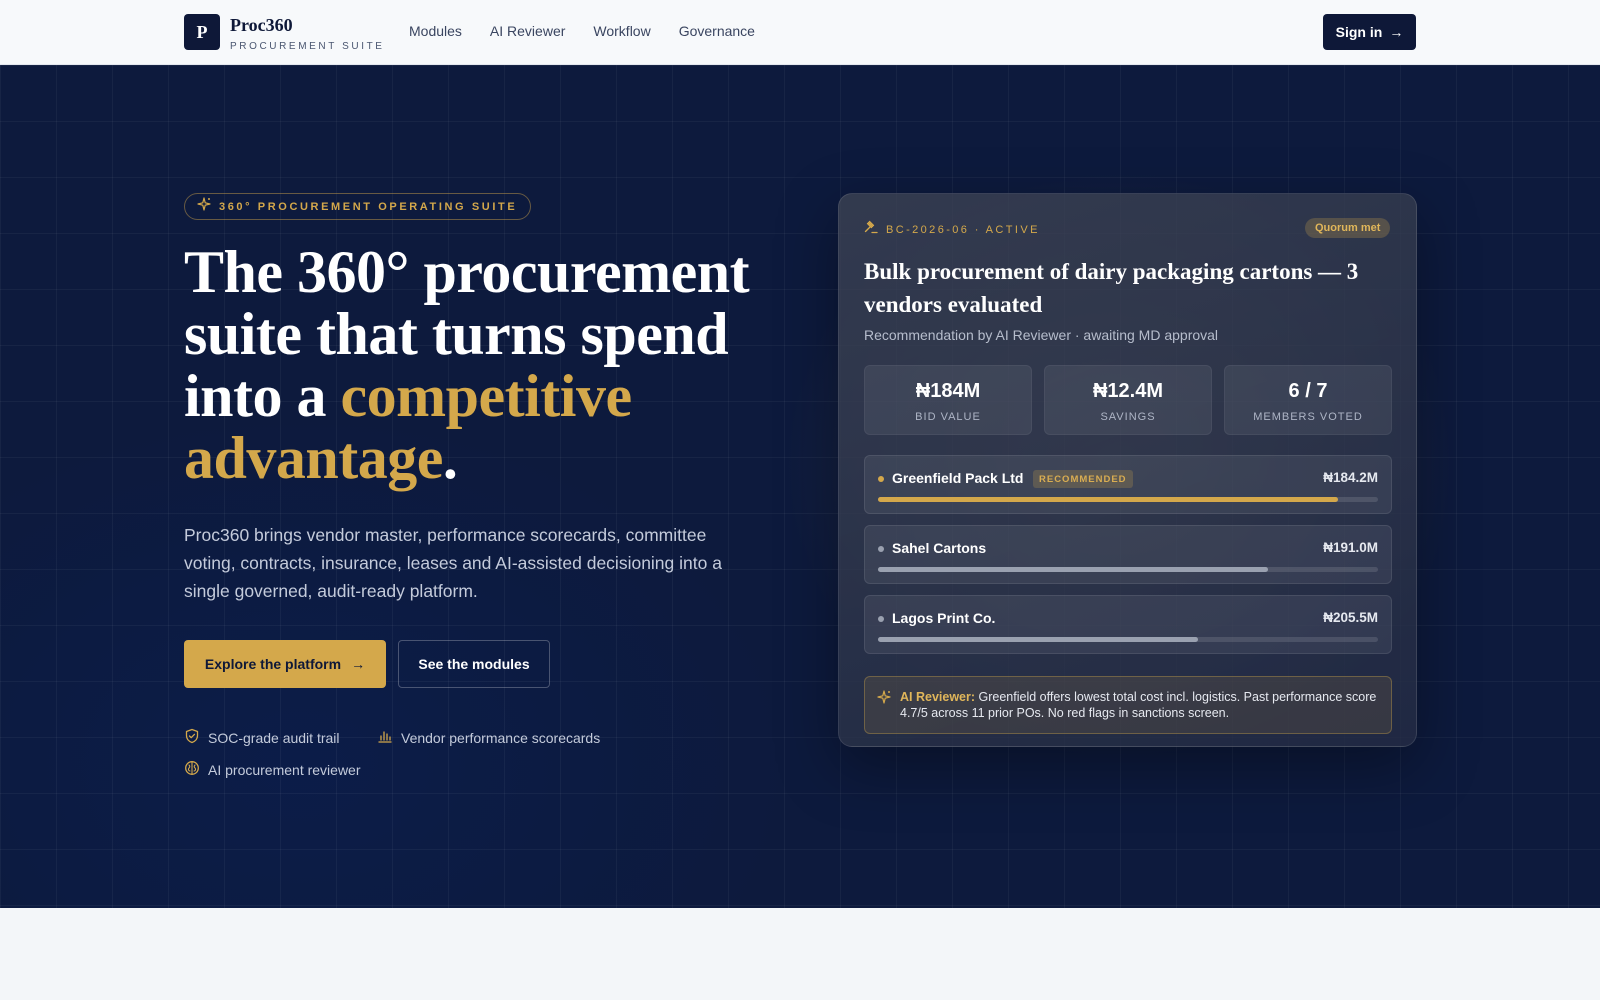 The image size is (1600, 1000). Describe the element at coordinates (1308, 391) in the screenshot. I see `stat-value: 6 / 7` at that location.